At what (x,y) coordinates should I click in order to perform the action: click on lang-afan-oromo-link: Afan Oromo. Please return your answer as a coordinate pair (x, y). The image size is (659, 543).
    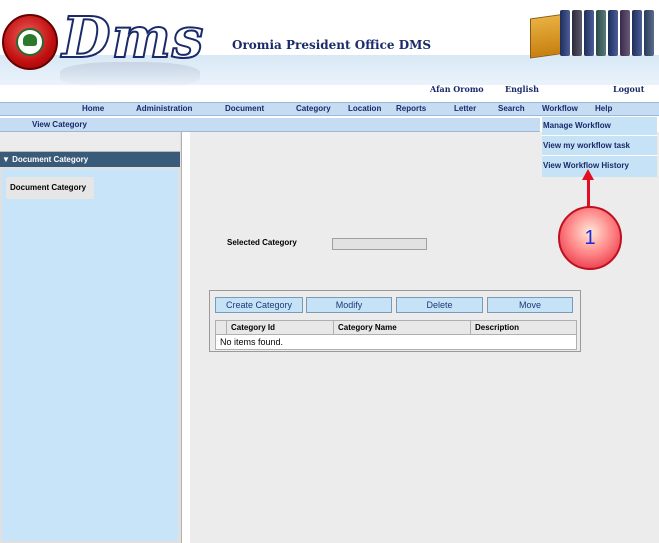
    Looking at the image, I should click on (457, 89).